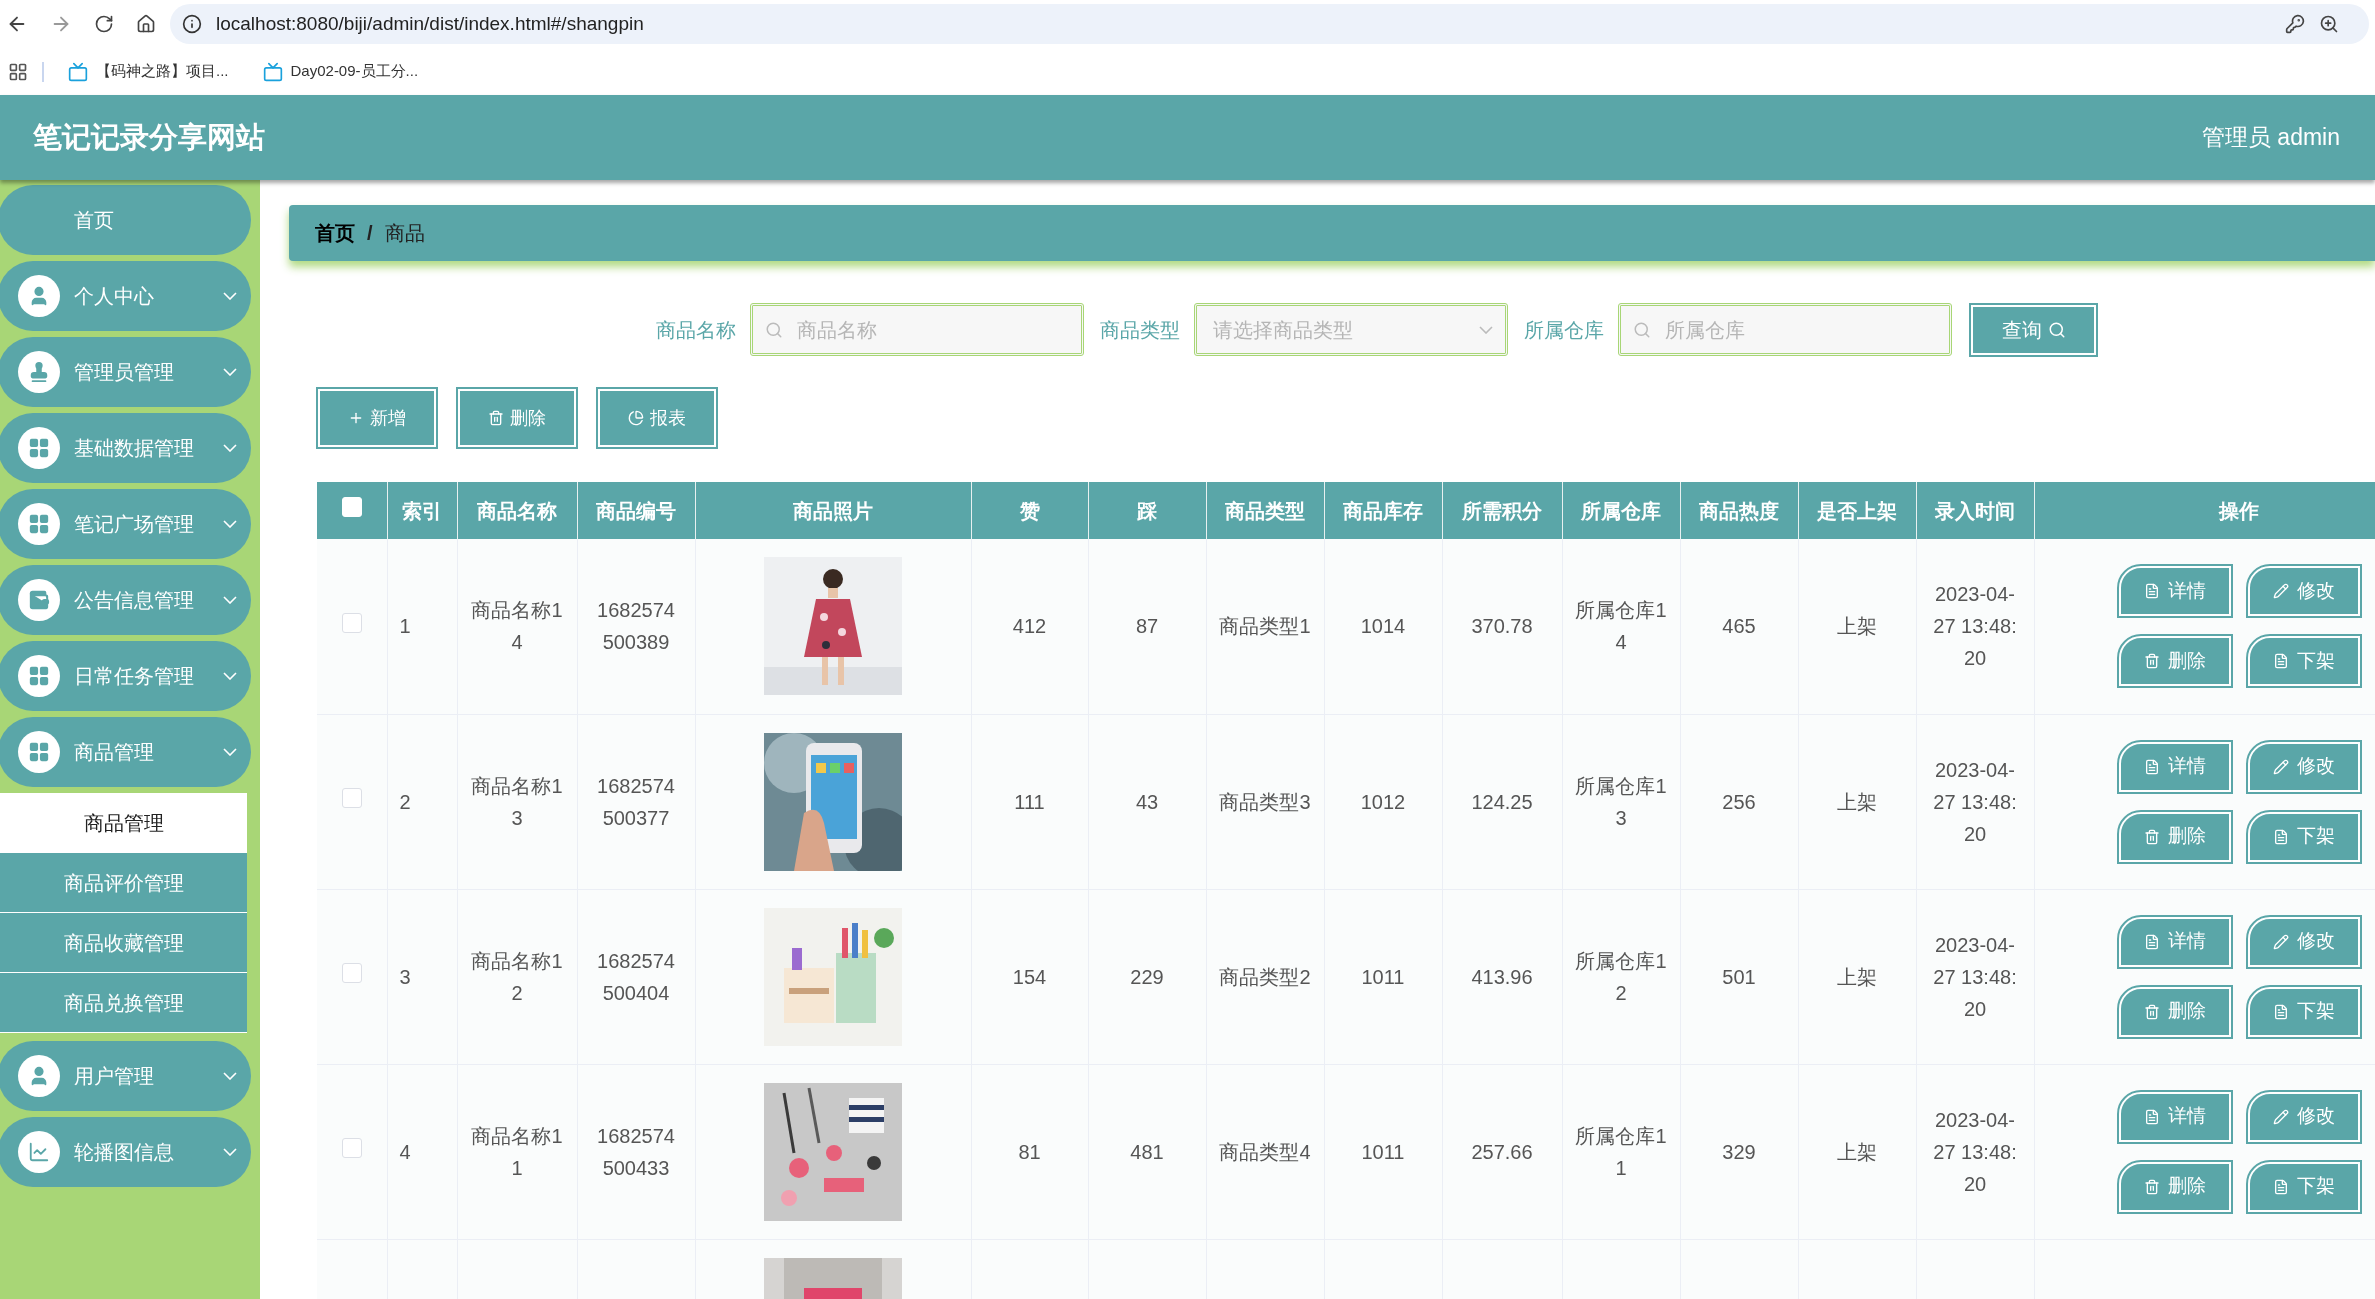 This screenshot has height=1299, width=2375. What do you see at coordinates (123, 1003) in the screenshot?
I see `submenu-item: 商品兑换管理` at bounding box center [123, 1003].